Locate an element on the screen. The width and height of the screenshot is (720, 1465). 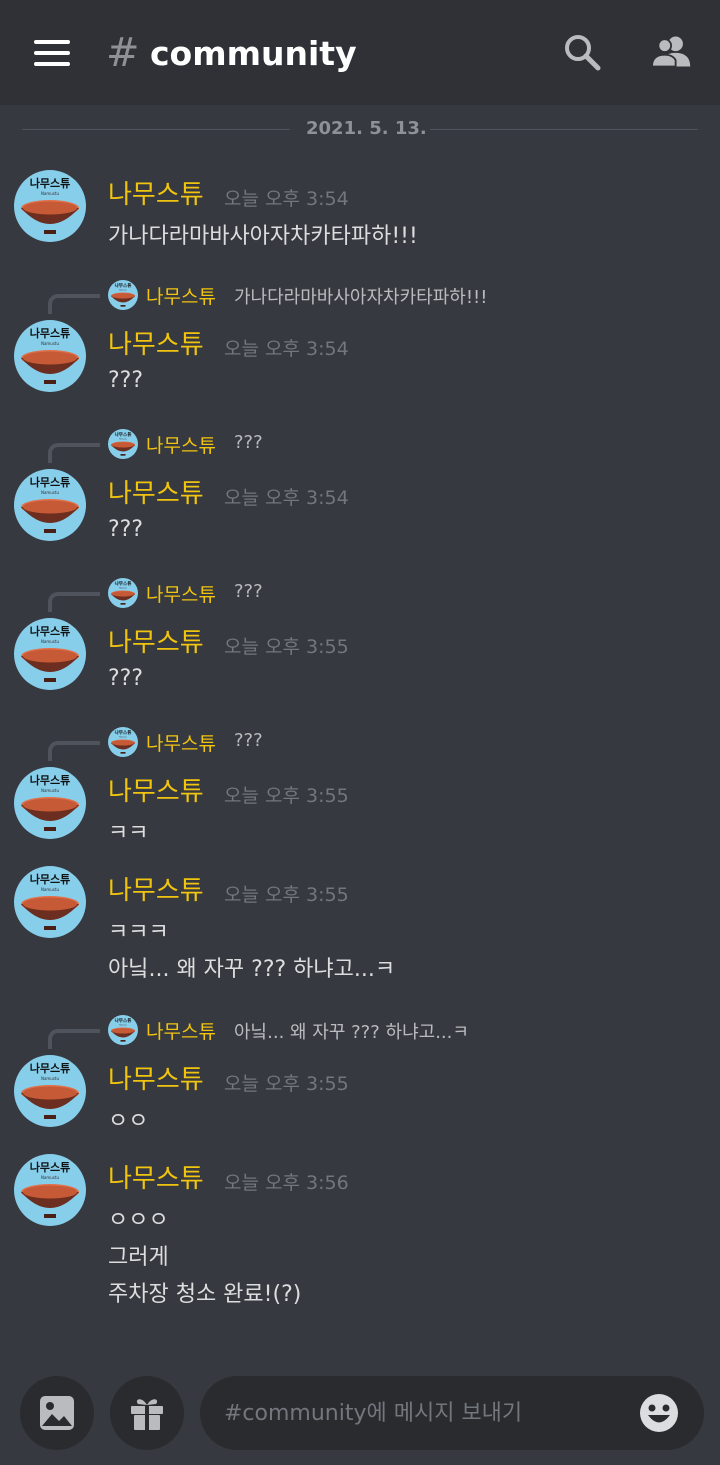
message-timestamp: 오늘 오후 3:56 is located at coordinates (286, 1183).